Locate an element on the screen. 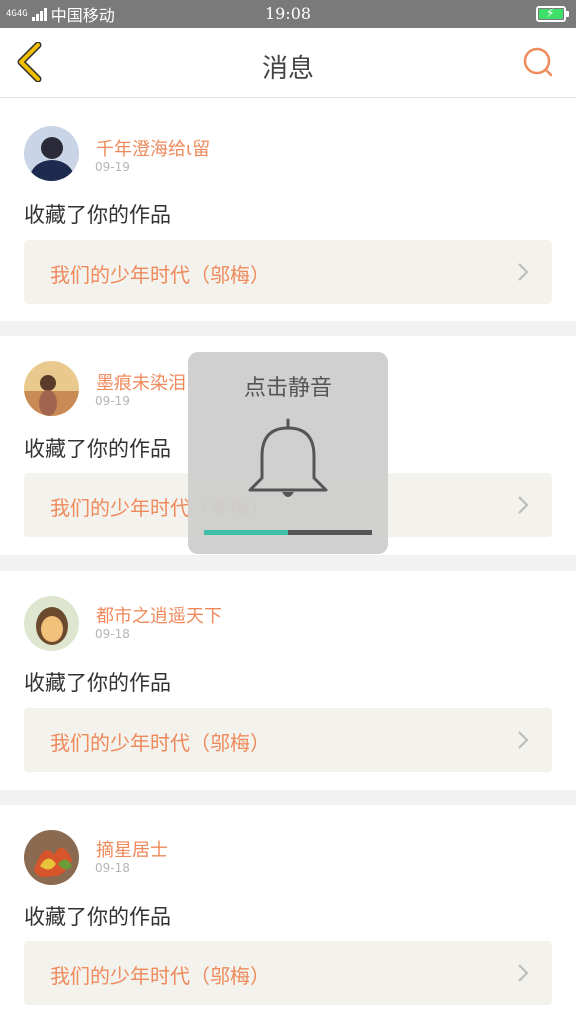 Image resolution: width=576 pixels, height=1024 pixels. volume-level is located at coordinates (246, 532).